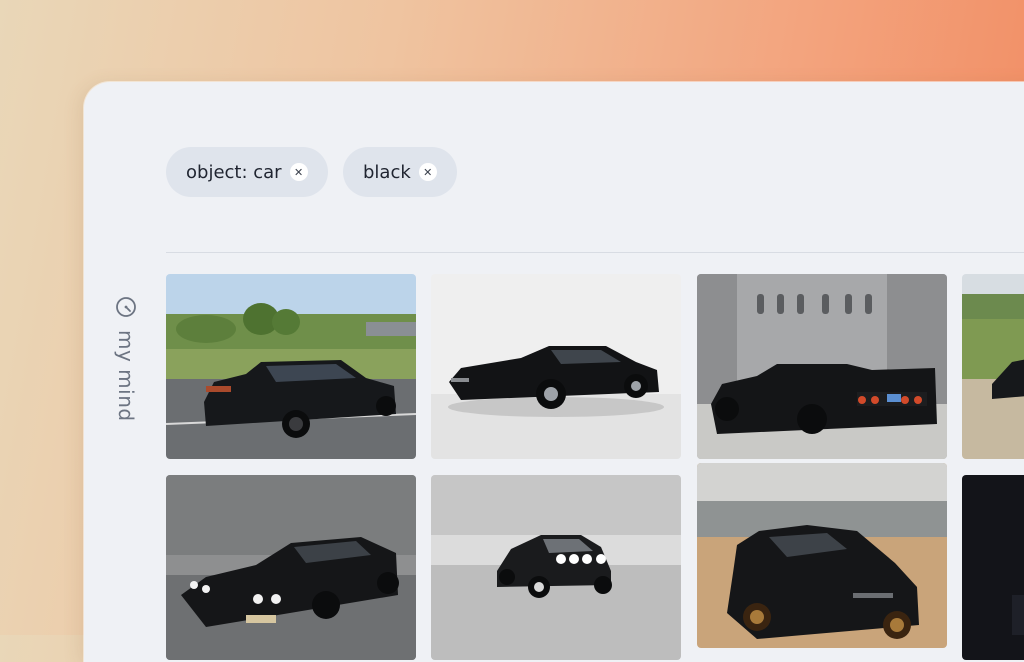 This screenshot has height=662, width=1024. What do you see at coordinates (126, 376) in the screenshot?
I see `sidebar-label-text: my mind` at bounding box center [126, 376].